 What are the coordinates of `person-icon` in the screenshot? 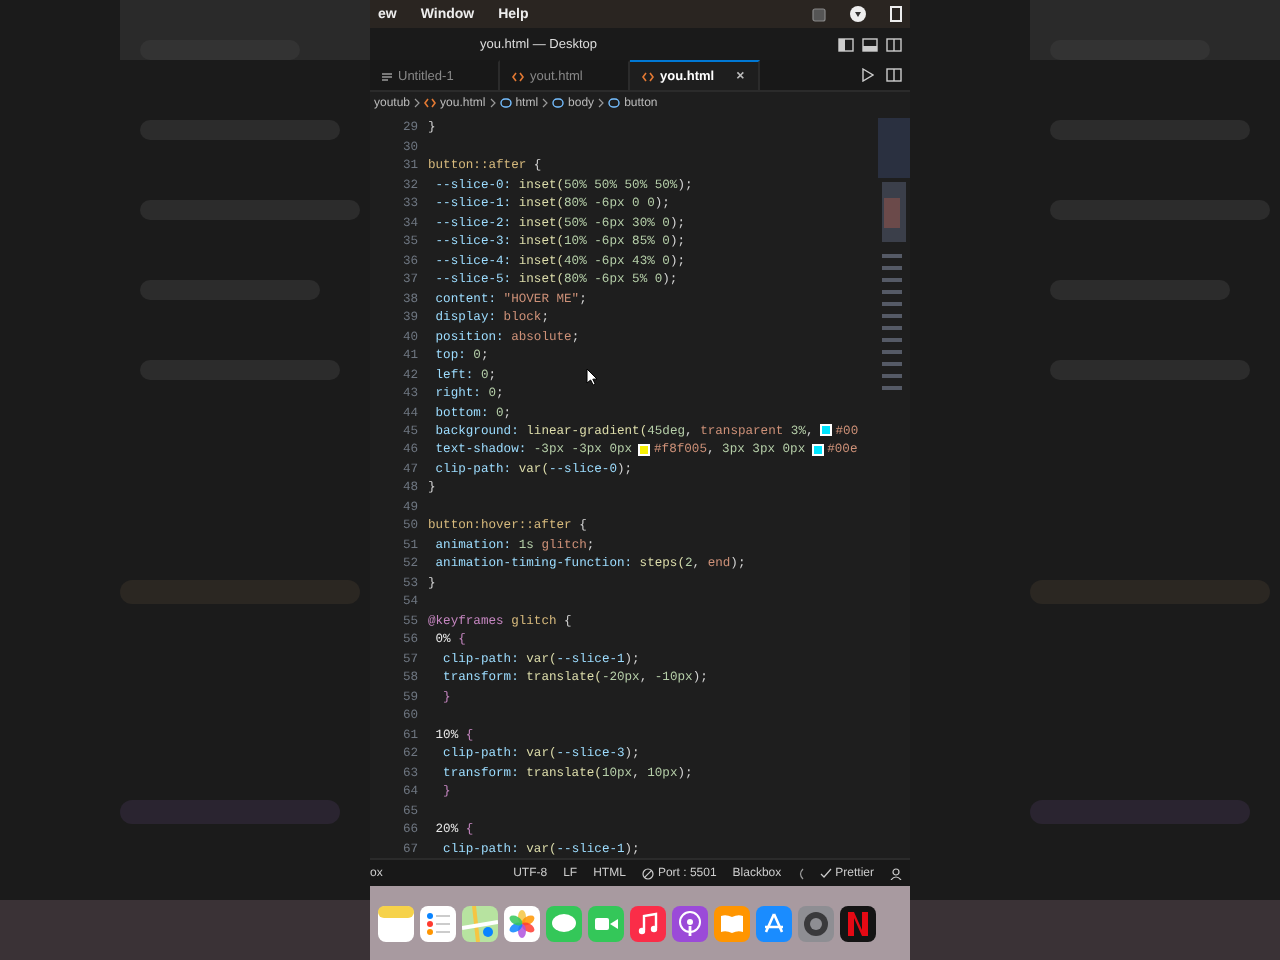 It's located at (896, 873).